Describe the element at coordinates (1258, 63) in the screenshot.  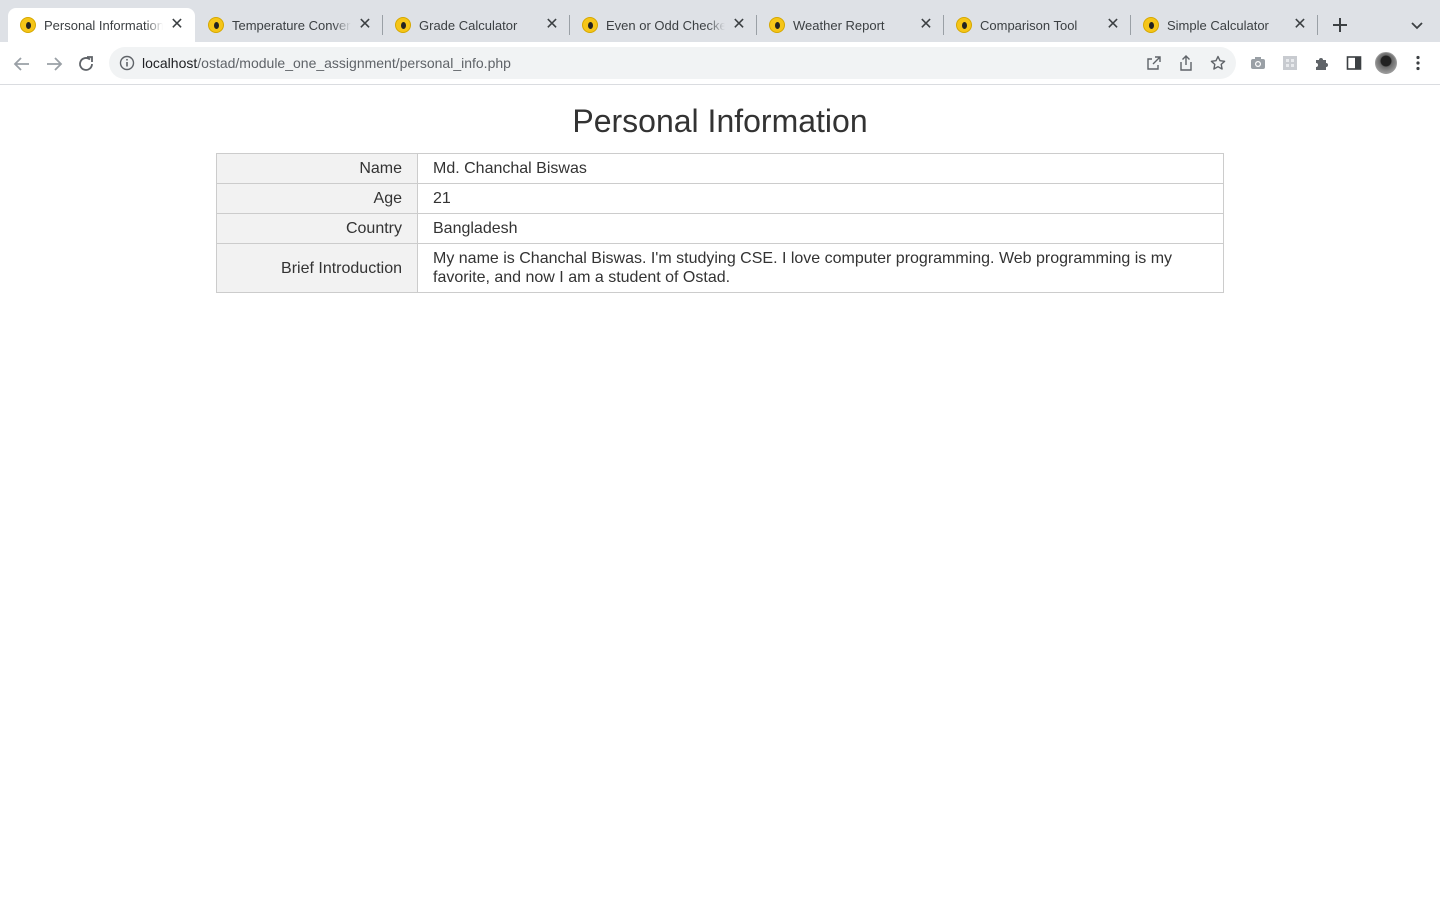
I see `camera-icon` at that location.